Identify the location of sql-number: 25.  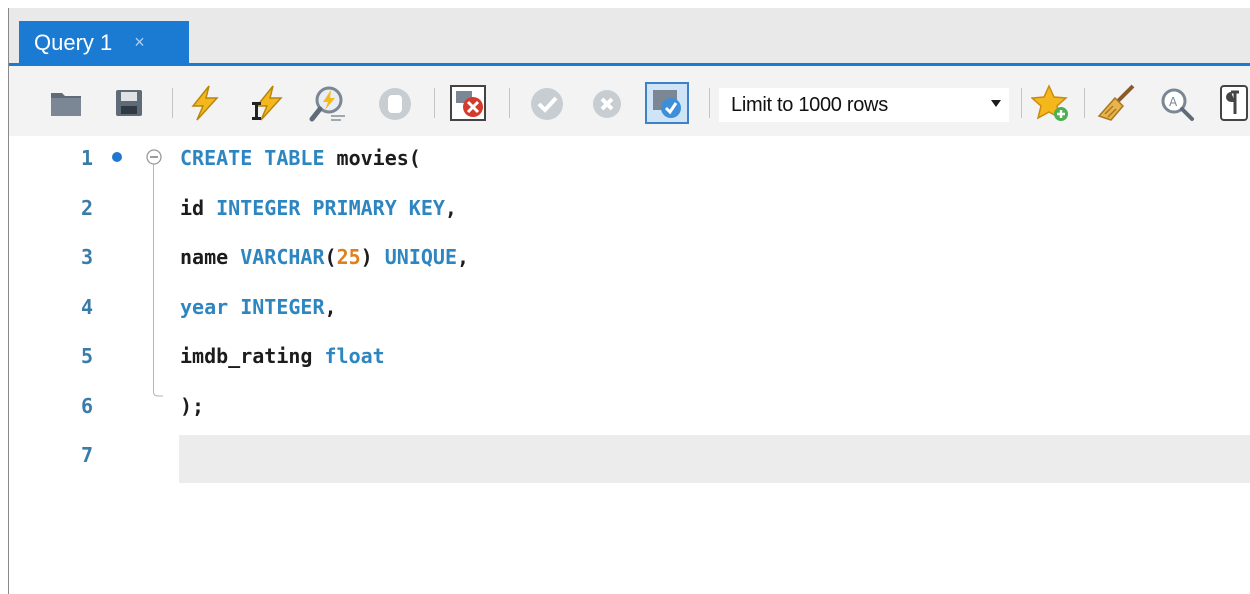
(348, 257).